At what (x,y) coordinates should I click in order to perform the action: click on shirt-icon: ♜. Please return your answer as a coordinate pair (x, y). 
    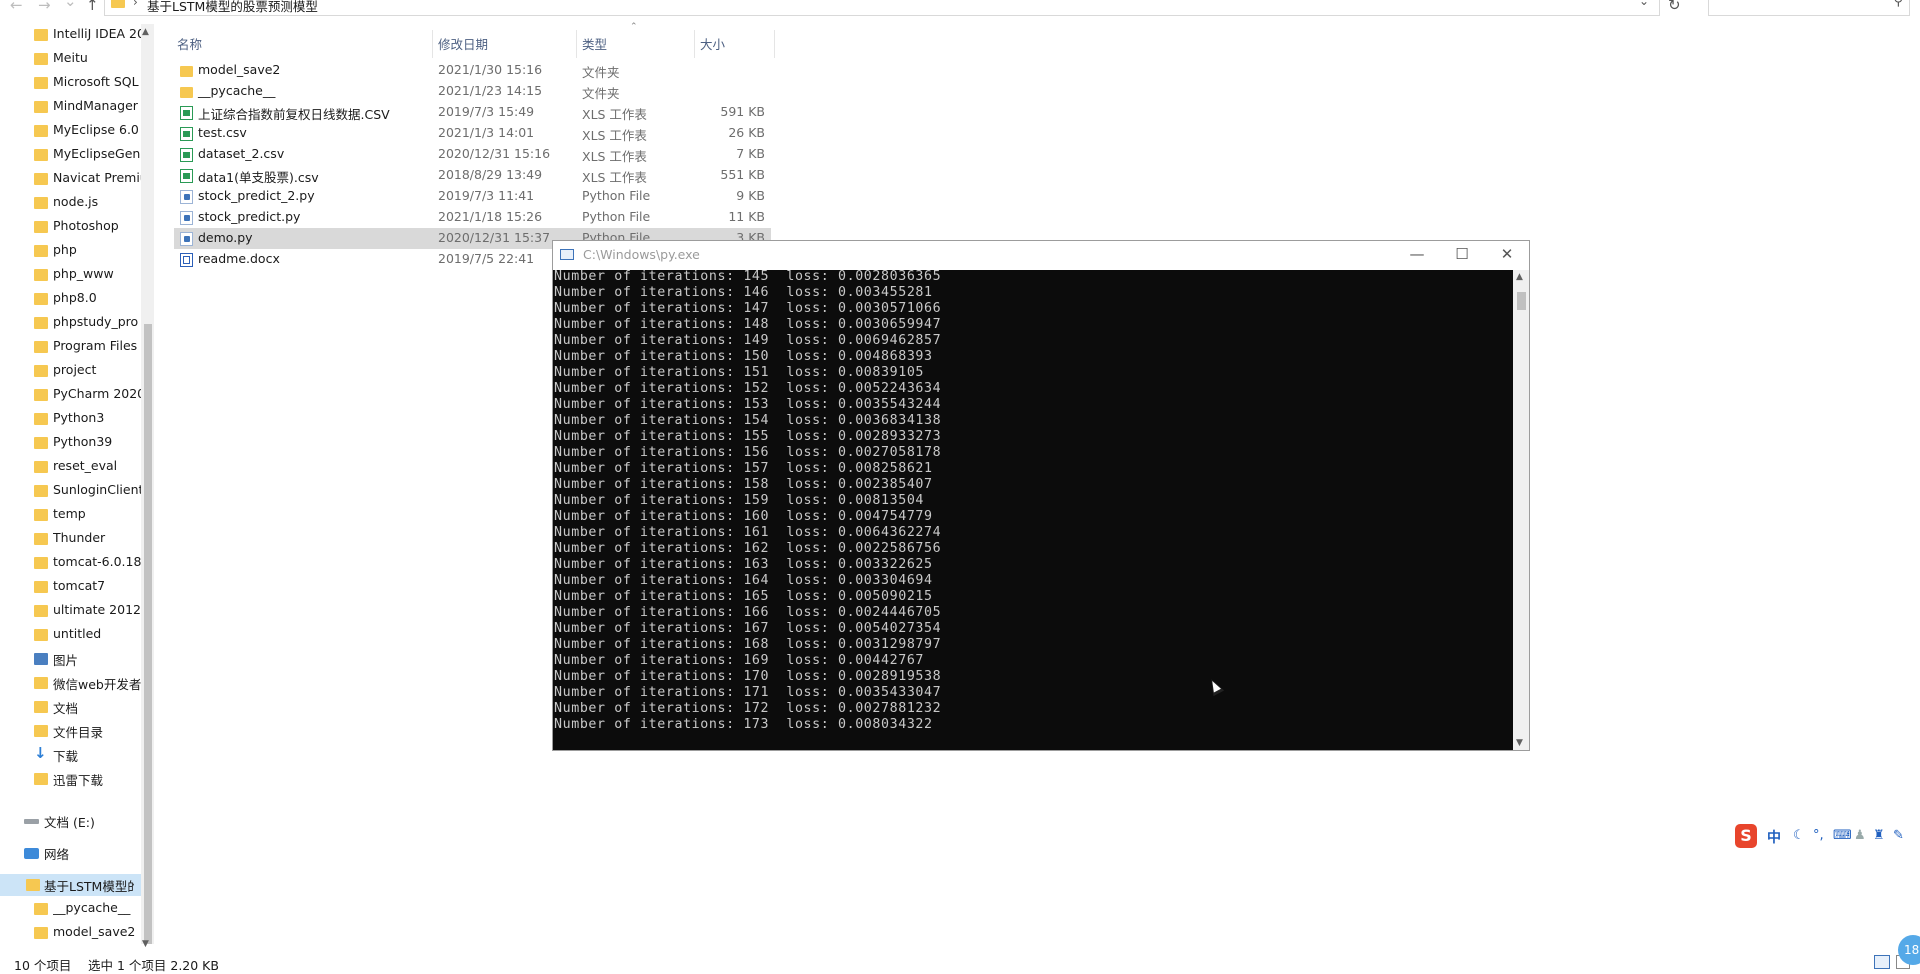
    Looking at the image, I should click on (1879, 835).